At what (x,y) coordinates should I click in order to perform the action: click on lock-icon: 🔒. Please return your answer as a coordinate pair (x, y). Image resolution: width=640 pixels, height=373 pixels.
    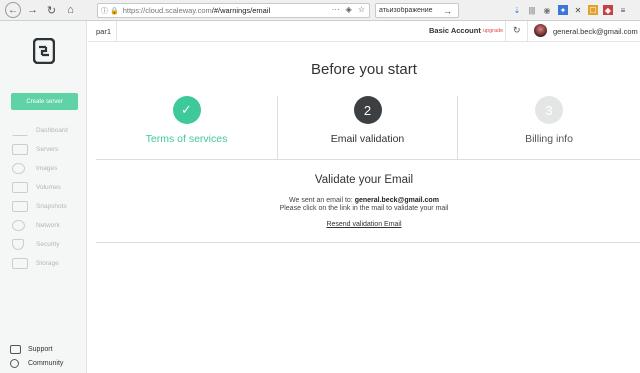
    Looking at the image, I should click on (114, 11).